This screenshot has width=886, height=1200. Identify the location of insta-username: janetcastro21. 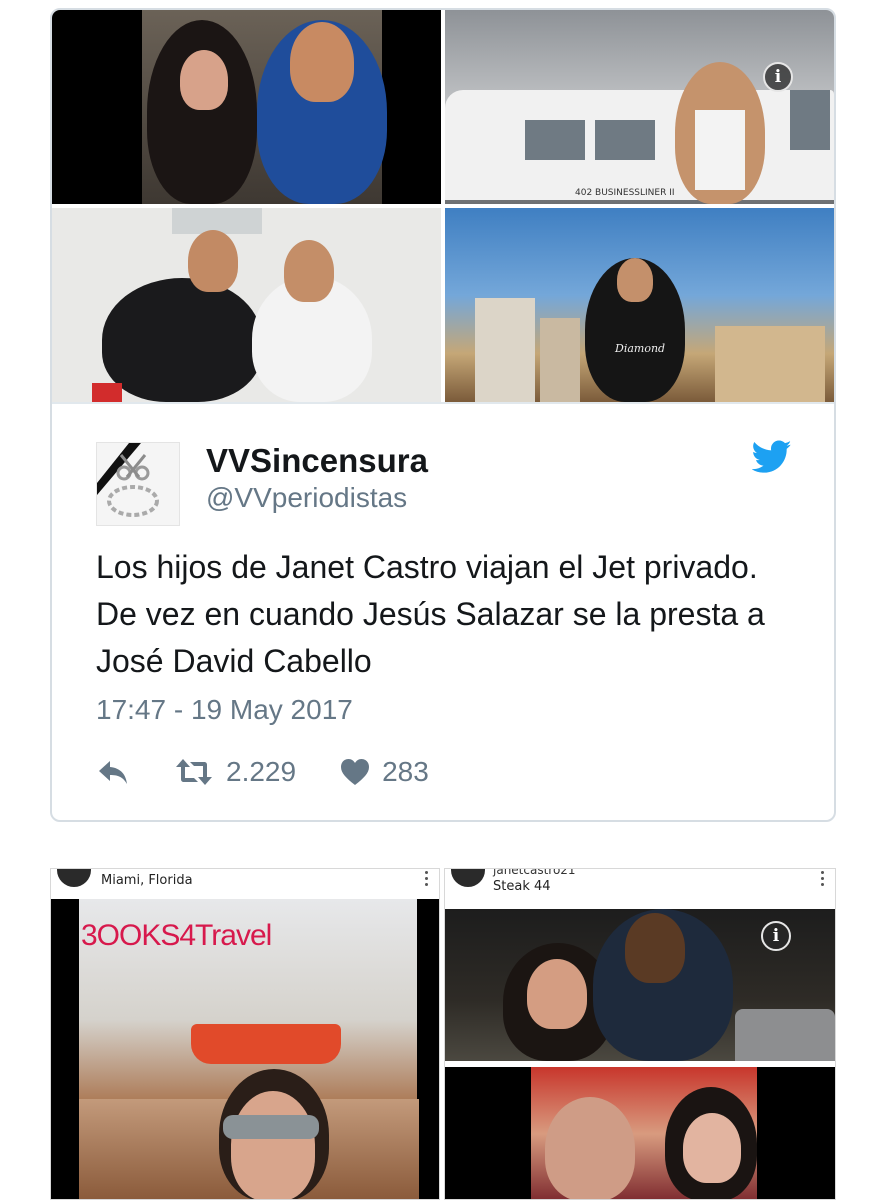
(534, 872).